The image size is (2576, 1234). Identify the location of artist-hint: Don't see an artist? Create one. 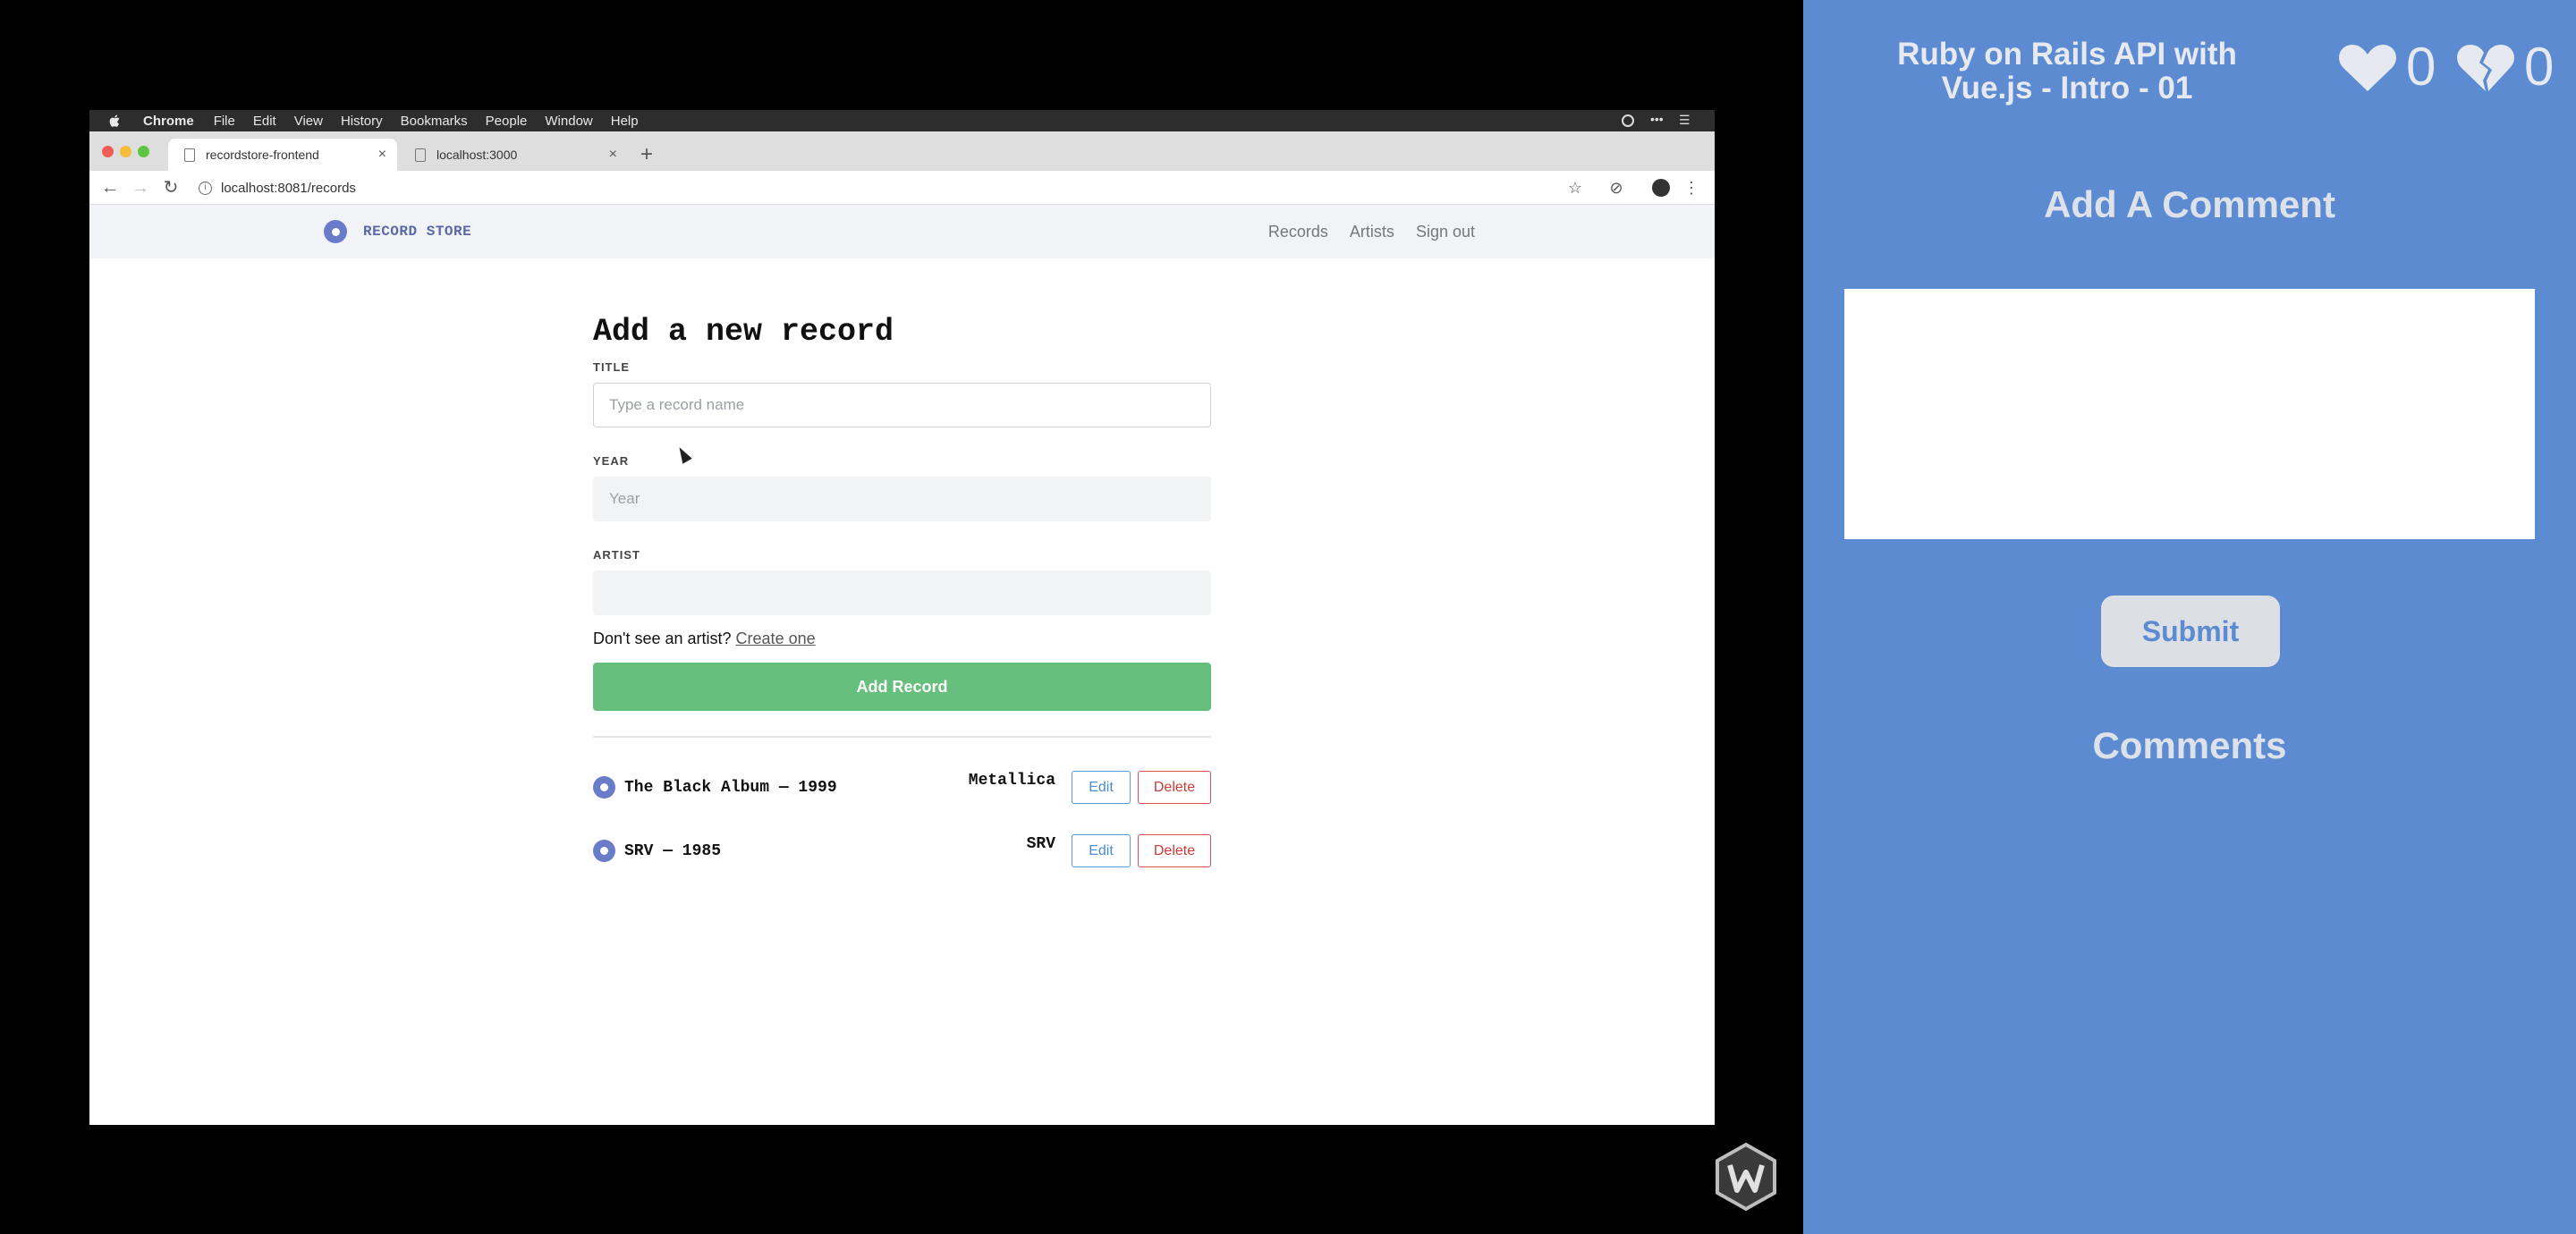
(902, 639).